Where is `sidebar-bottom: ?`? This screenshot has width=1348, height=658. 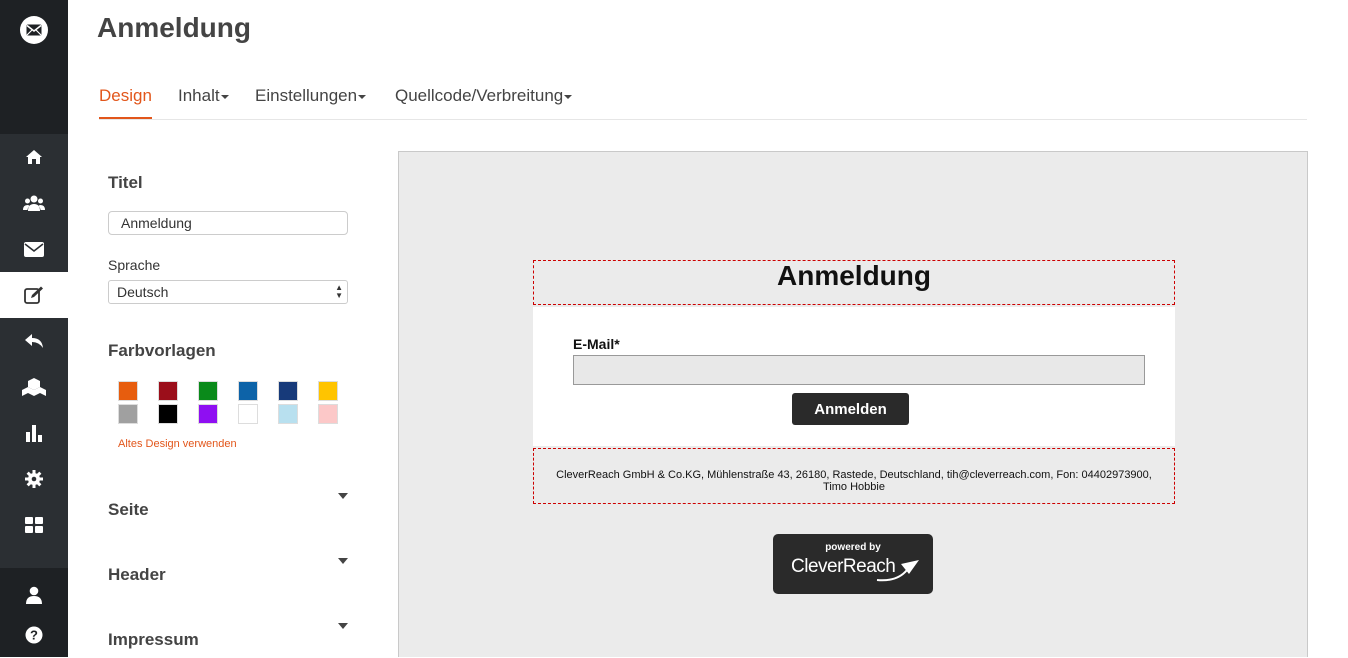 sidebar-bottom: ? is located at coordinates (34, 612).